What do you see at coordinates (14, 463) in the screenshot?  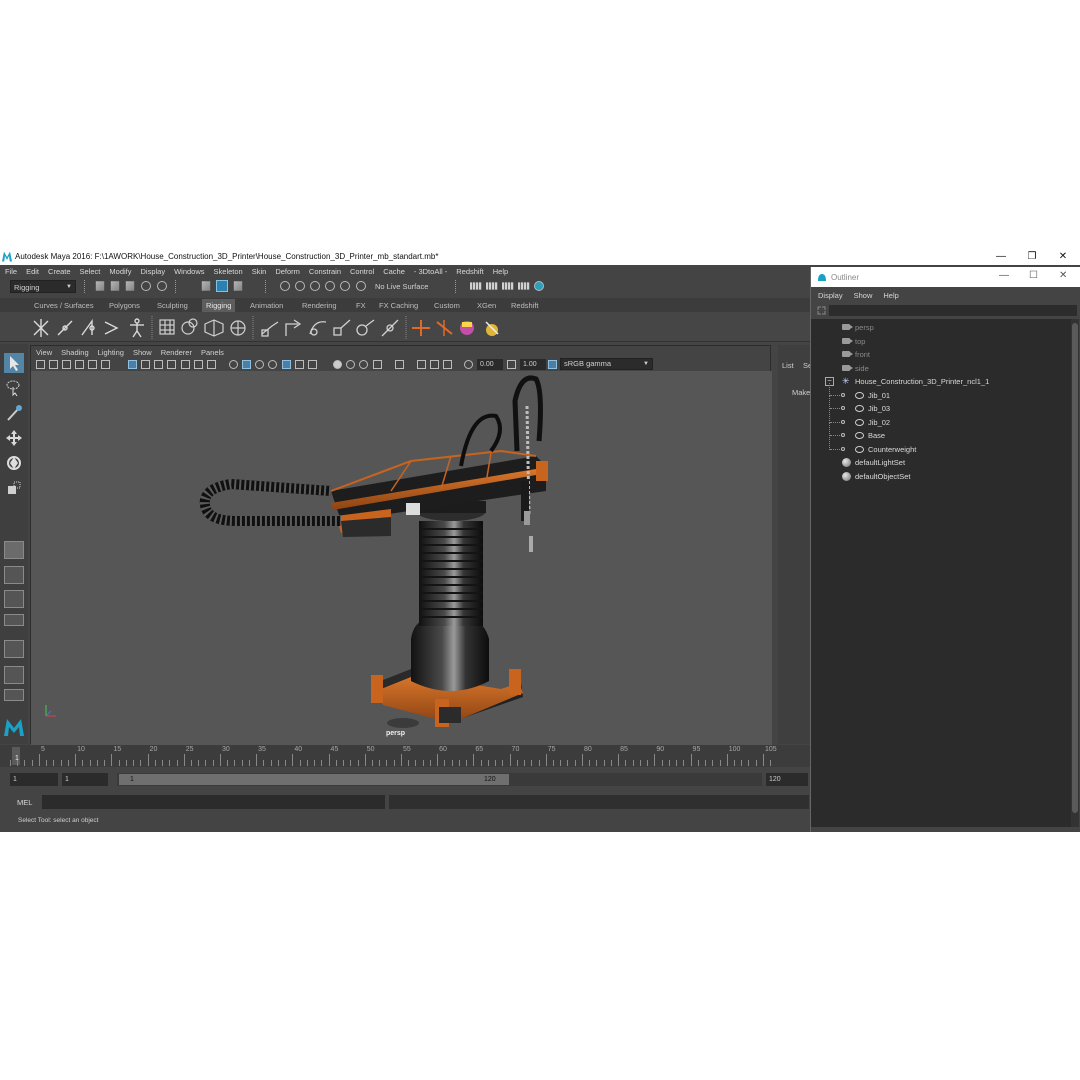 I see `rotate-tool` at bounding box center [14, 463].